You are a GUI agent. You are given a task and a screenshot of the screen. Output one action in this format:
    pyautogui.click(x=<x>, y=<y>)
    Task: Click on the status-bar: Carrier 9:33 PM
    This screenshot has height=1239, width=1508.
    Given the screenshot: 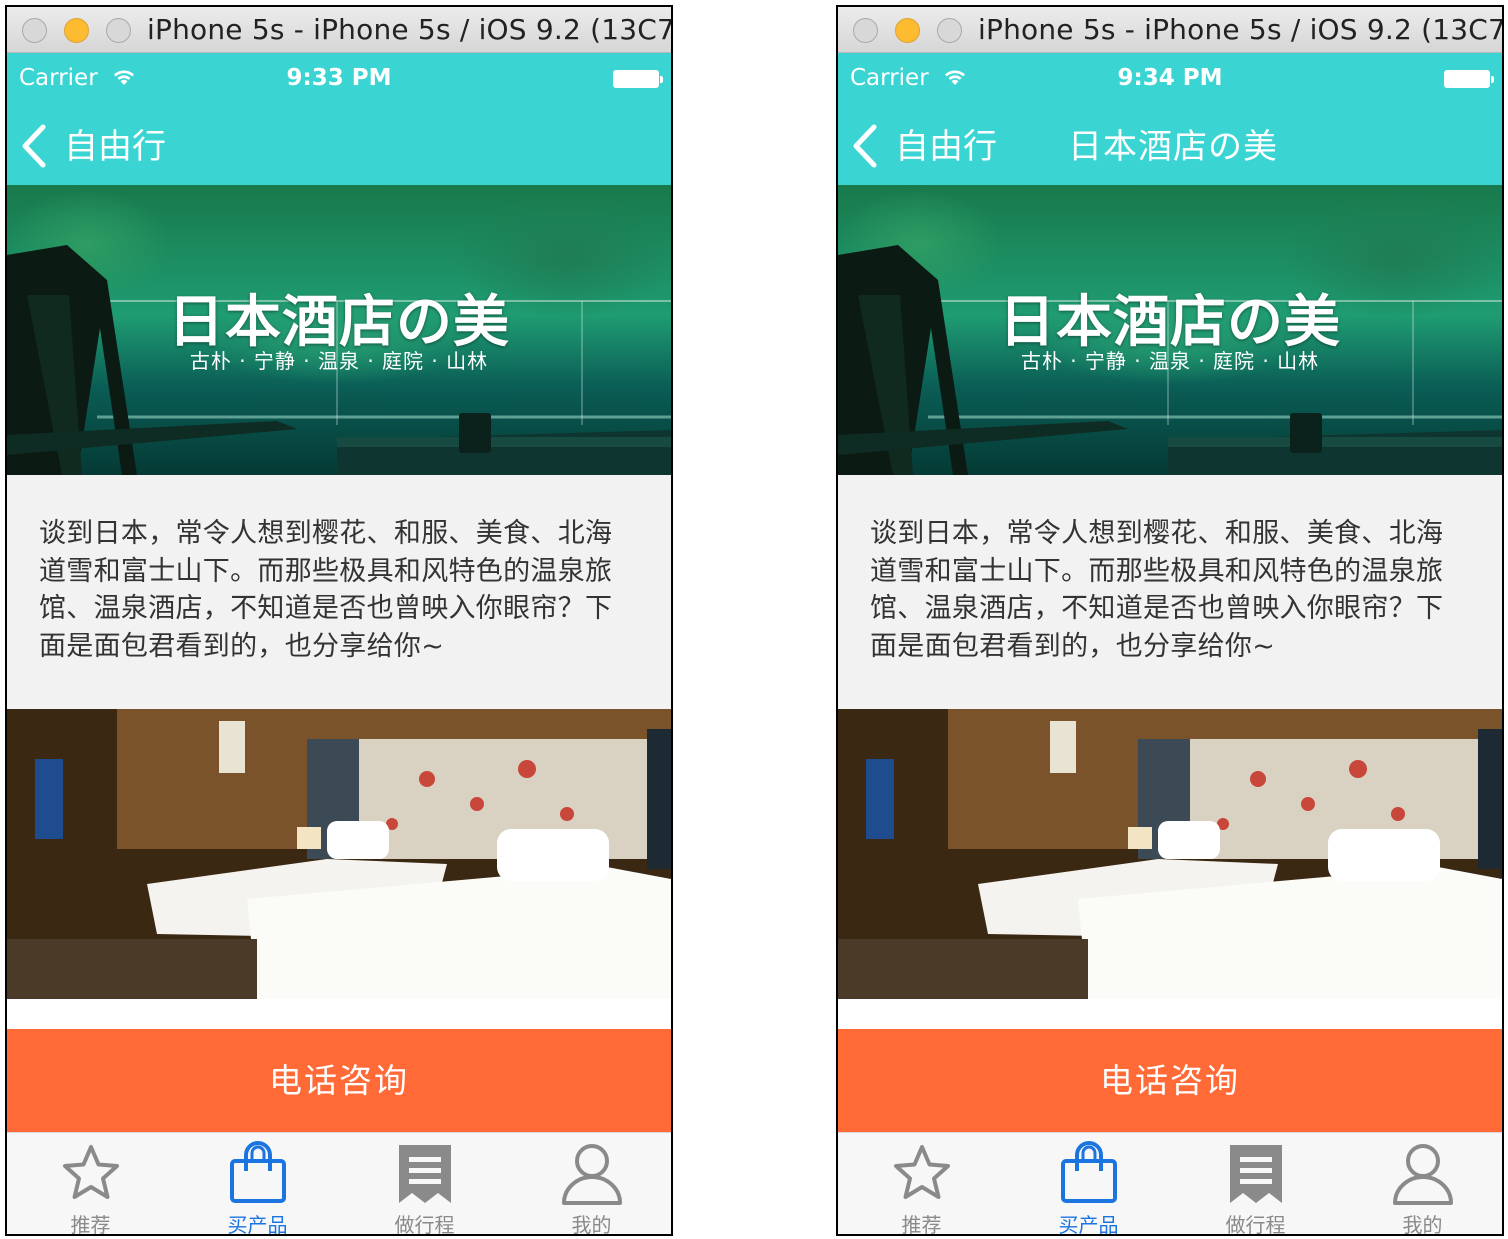 What is the action you would take?
    pyautogui.click(x=339, y=79)
    